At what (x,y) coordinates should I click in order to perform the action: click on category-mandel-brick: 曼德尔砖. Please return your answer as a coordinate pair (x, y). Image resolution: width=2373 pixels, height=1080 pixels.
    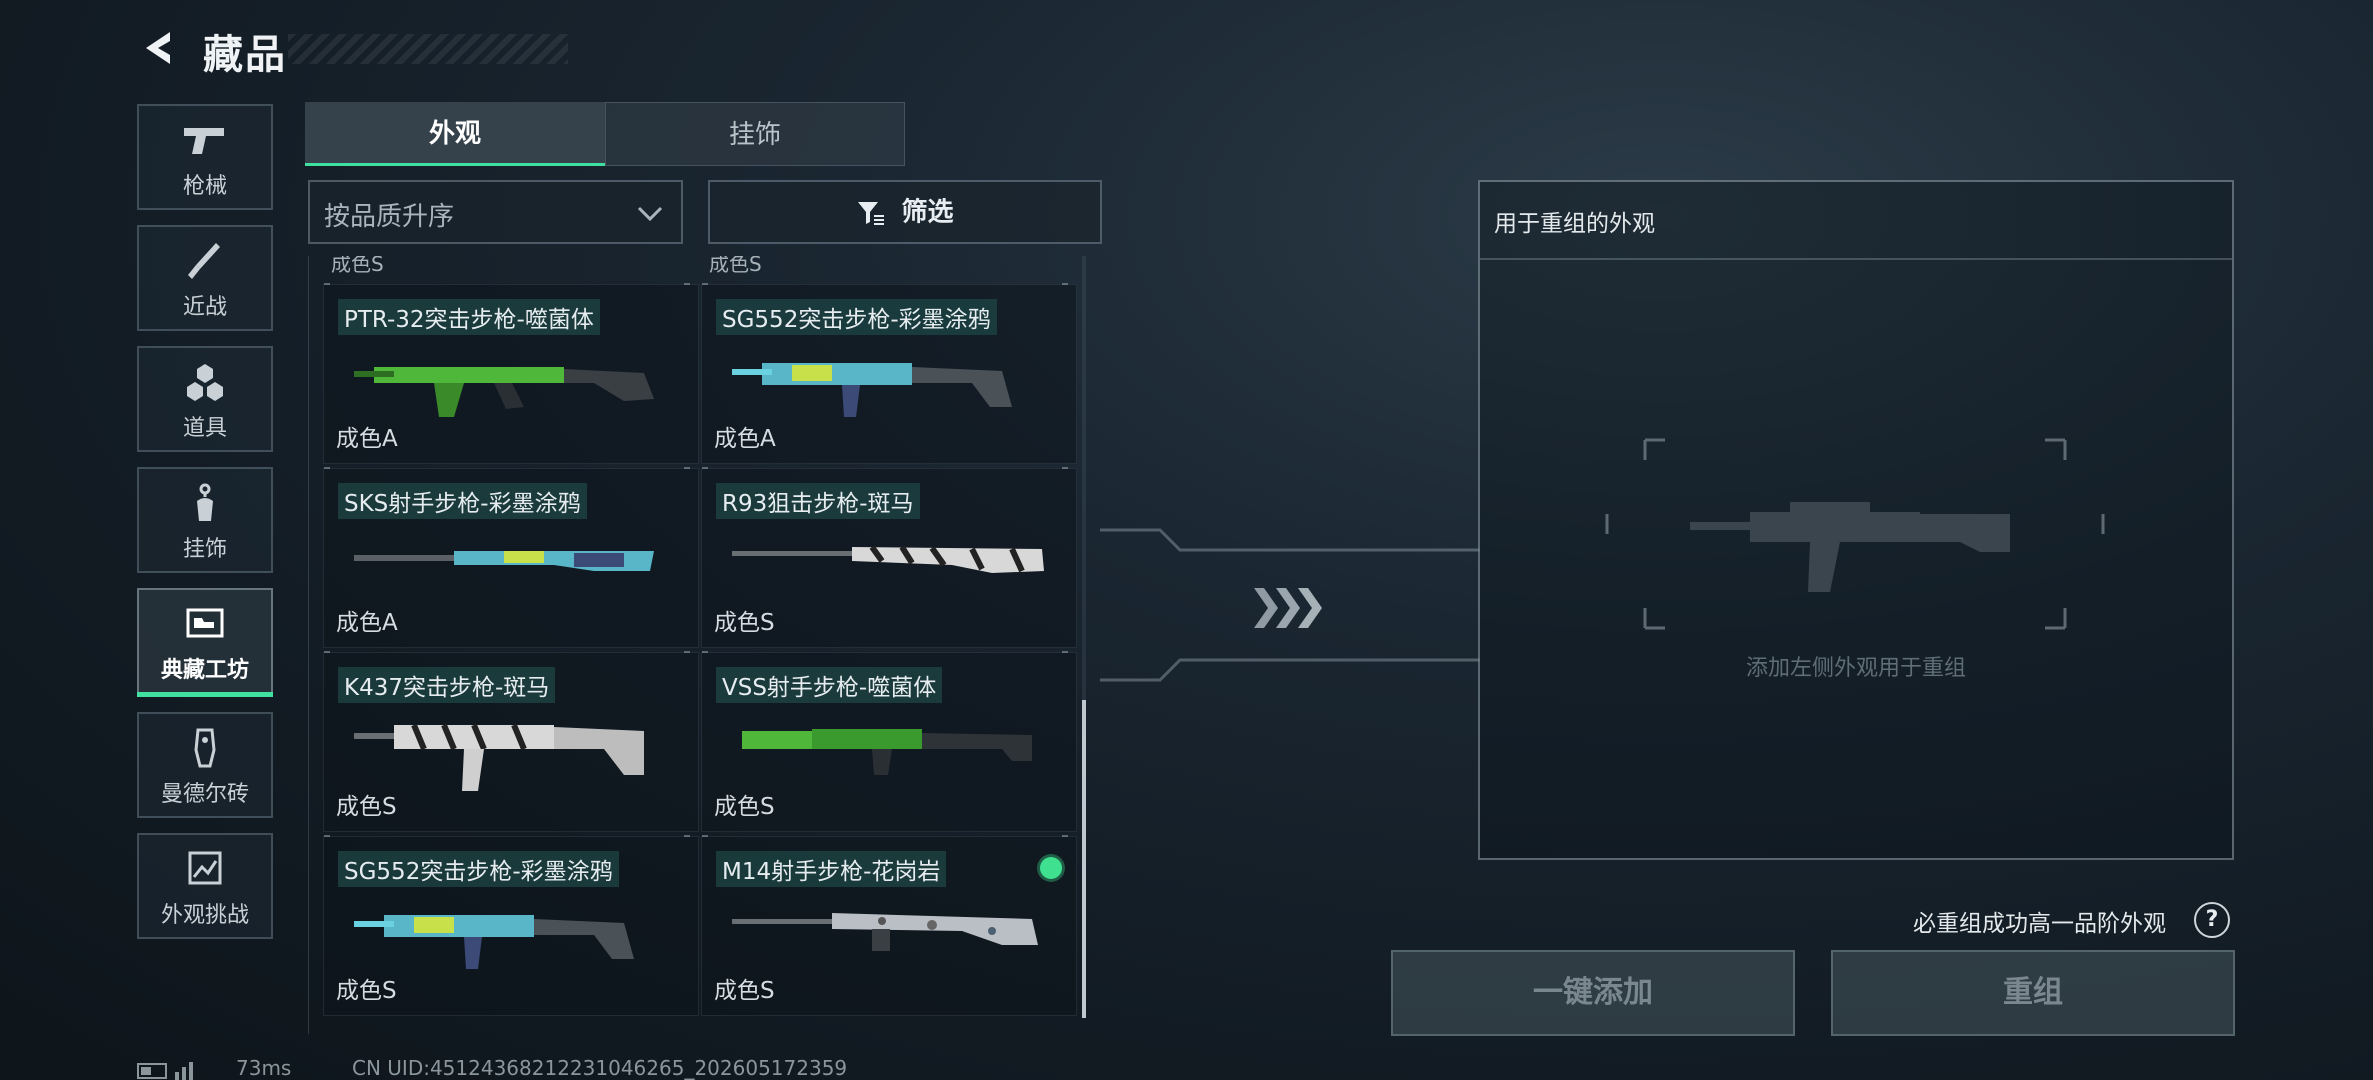
    Looking at the image, I should click on (205, 765).